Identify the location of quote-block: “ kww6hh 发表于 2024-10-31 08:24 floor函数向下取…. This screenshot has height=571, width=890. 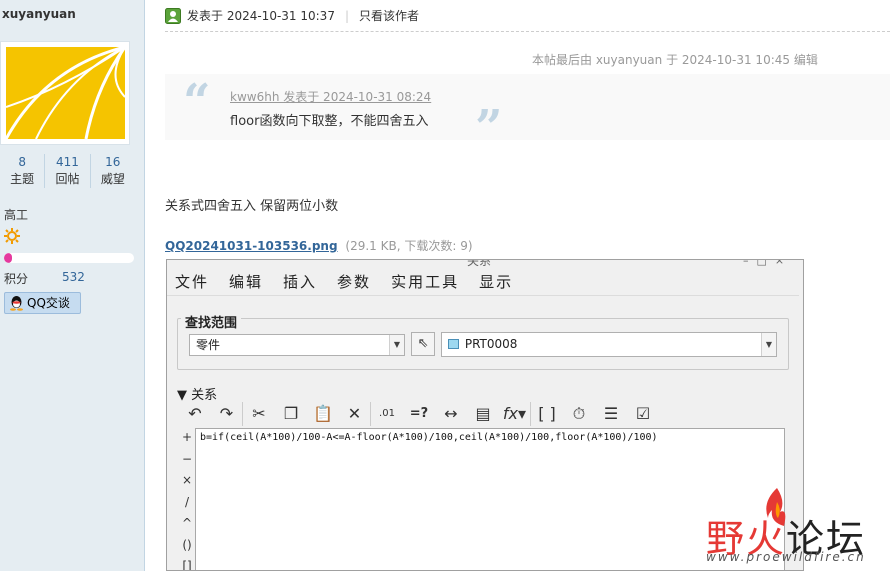
(527, 113).